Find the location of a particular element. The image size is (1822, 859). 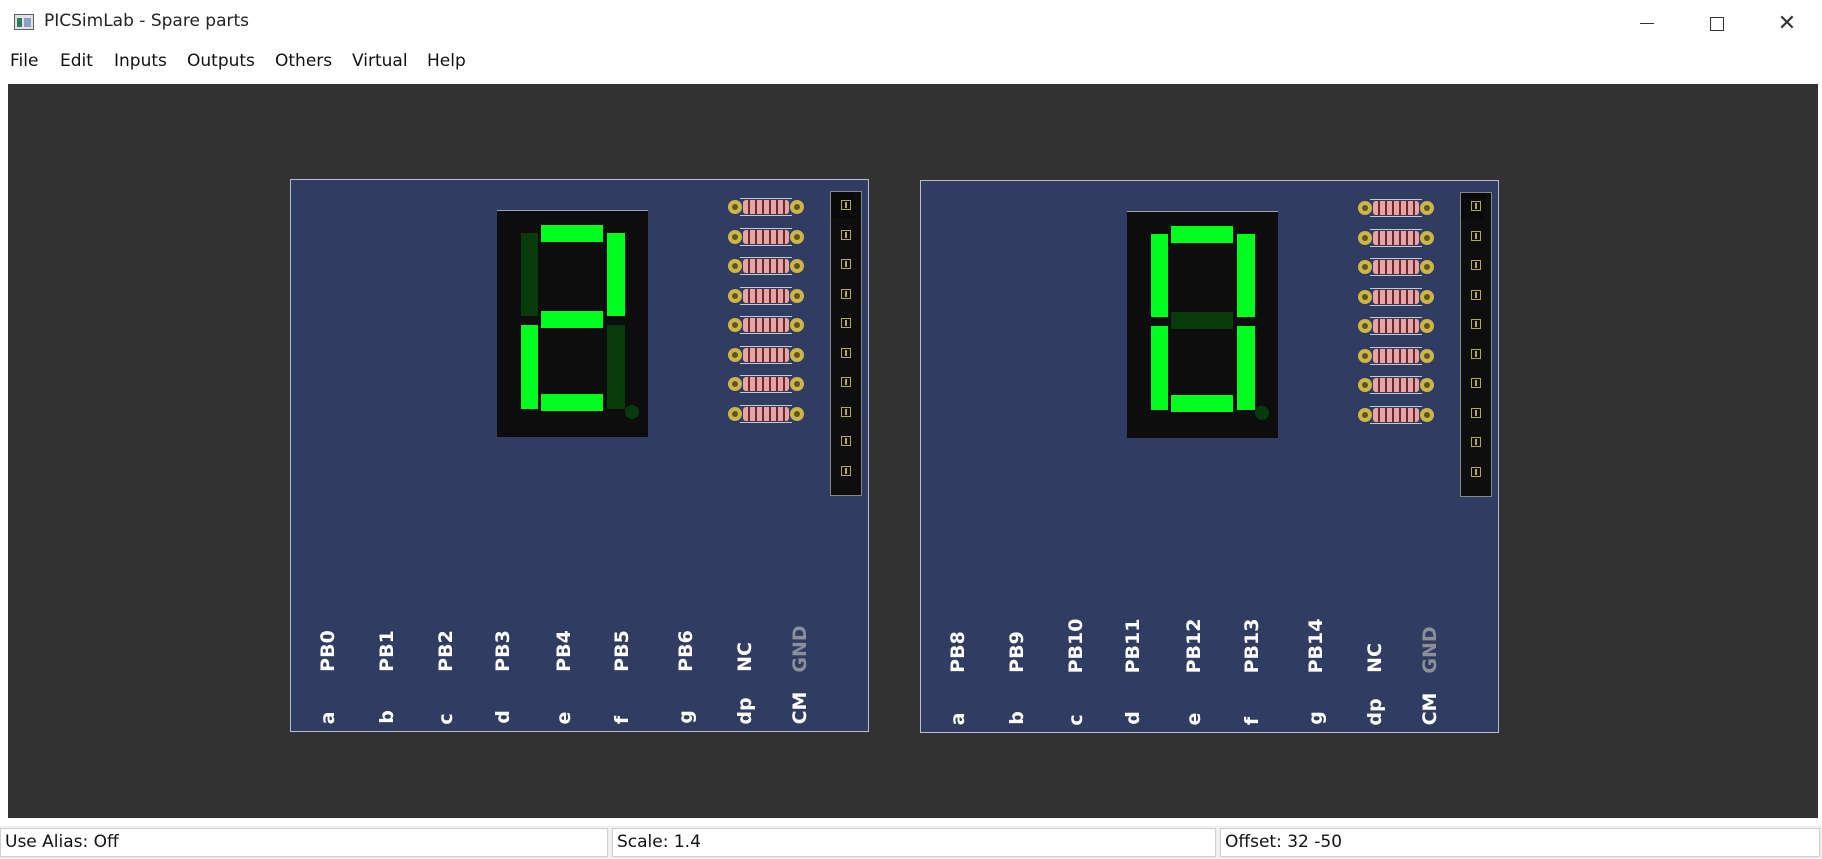

segment-d is located at coordinates (572, 402).